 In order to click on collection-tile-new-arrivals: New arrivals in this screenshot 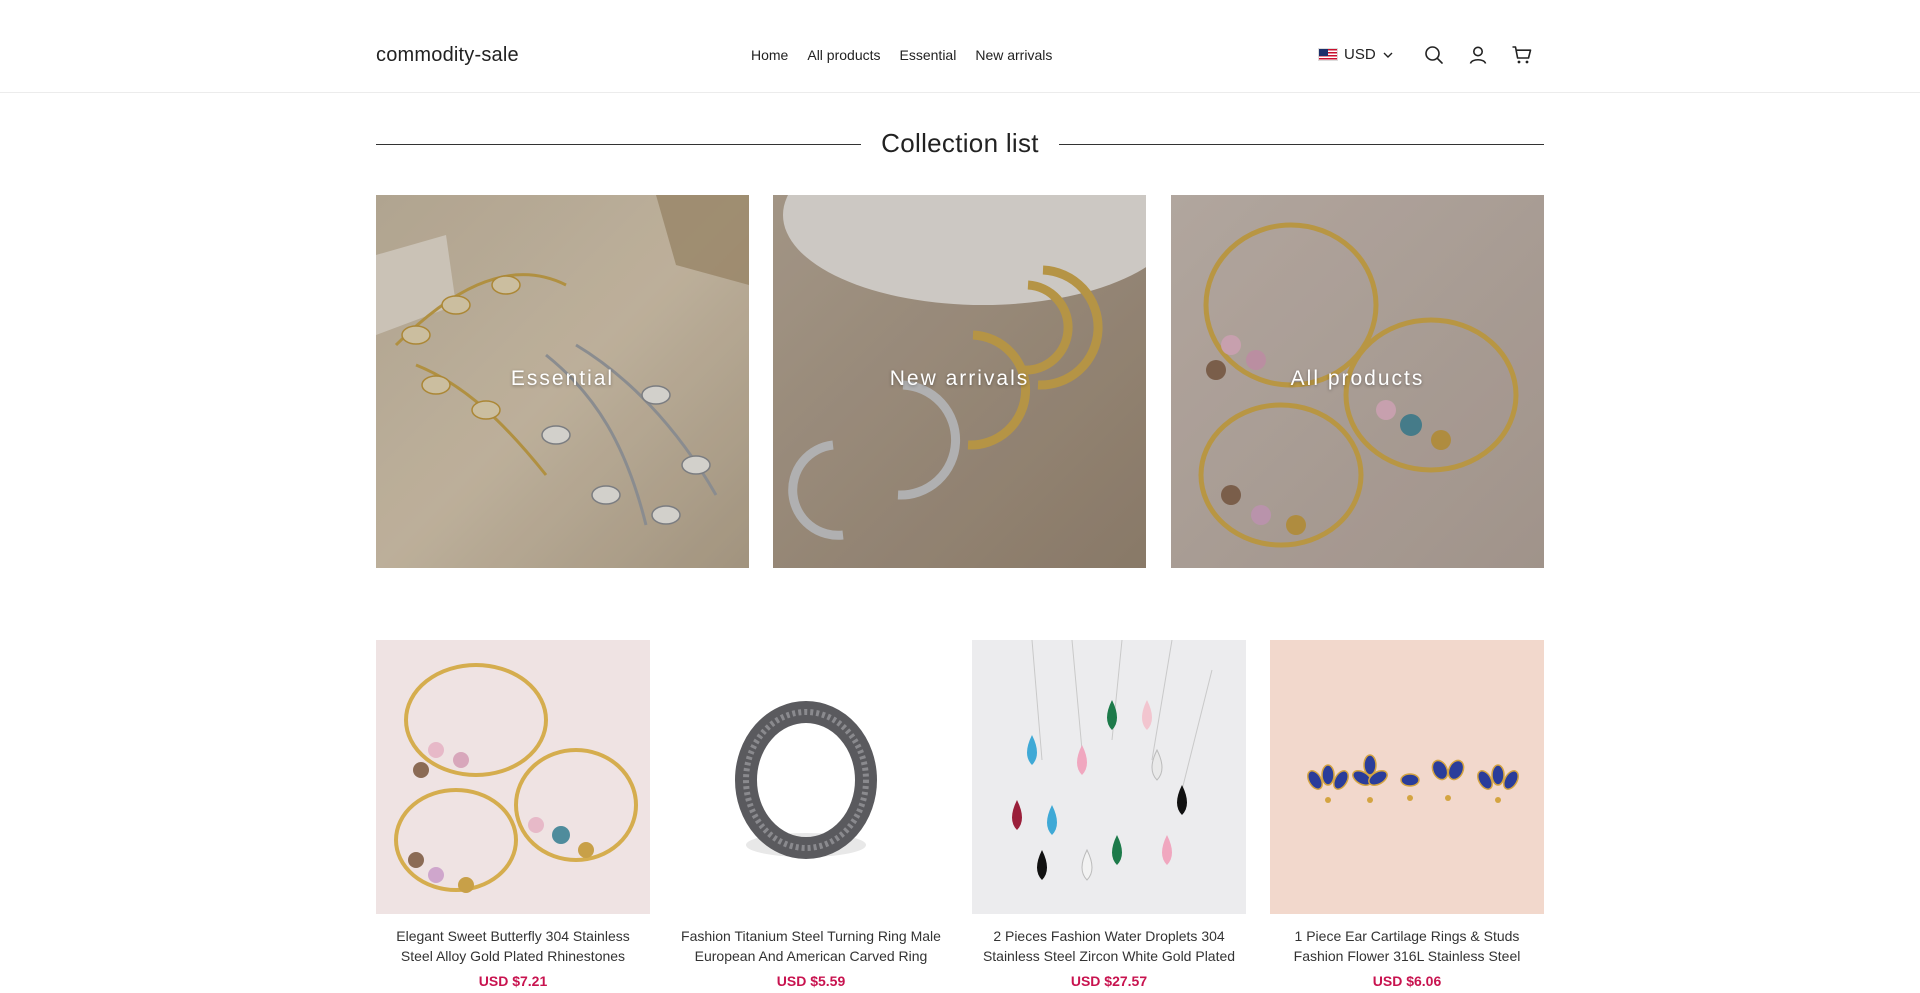, I will do `click(959, 381)`.